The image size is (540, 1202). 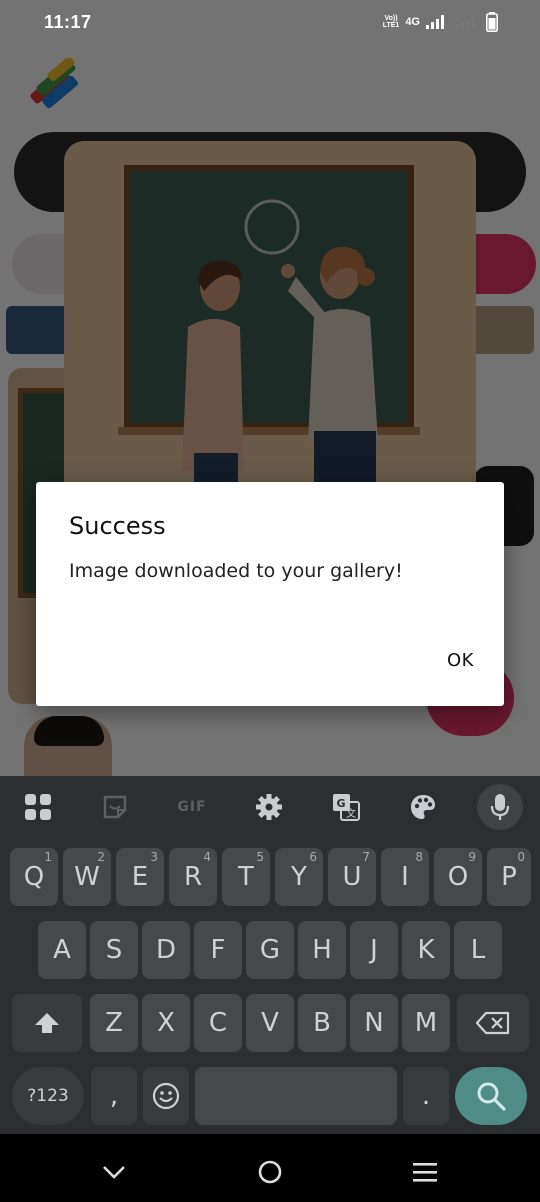 I want to click on emoji-key, so click(x=166, y=1096).